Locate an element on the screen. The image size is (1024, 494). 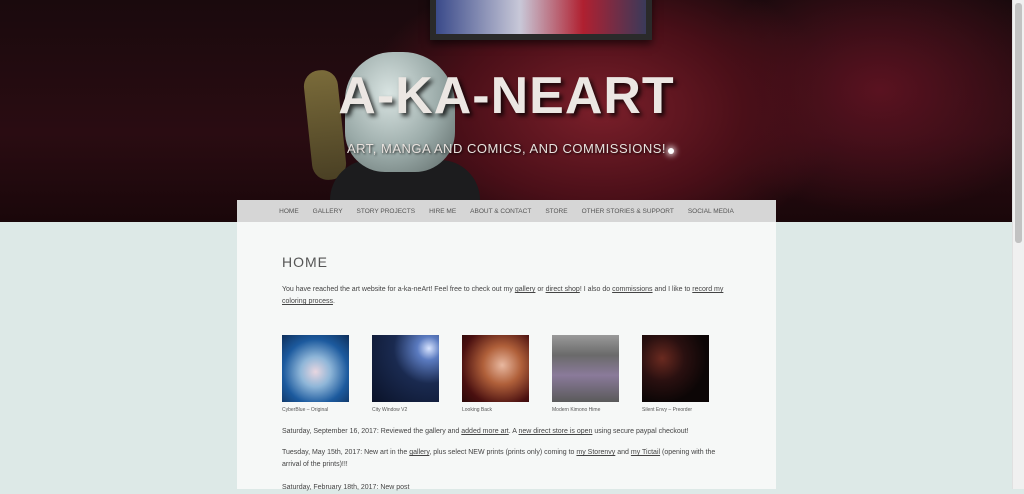
news-text: Saturday, February 18th, 2017: New post is located at coordinates (346, 487).